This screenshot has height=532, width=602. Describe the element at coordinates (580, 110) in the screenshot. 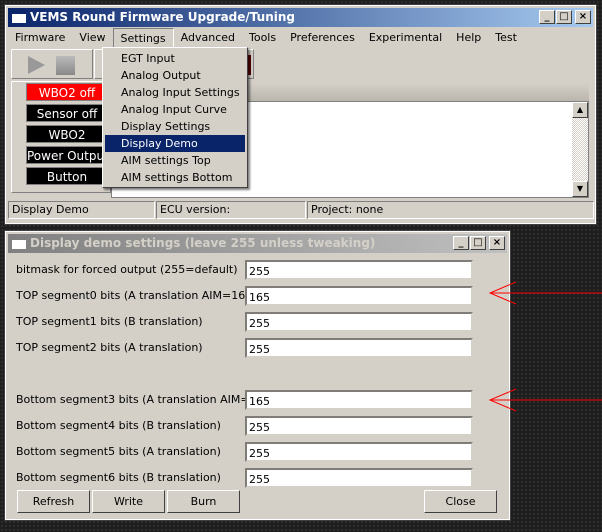

I see `scroll-up-button: ▲` at that location.